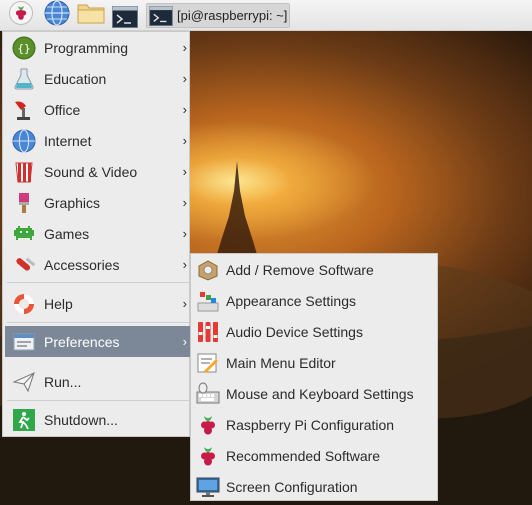 The image size is (532, 505). What do you see at coordinates (232, 15) in the screenshot?
I see `window-title: [pi@raspberrypi: ~]` at bounding box center [232, 15].